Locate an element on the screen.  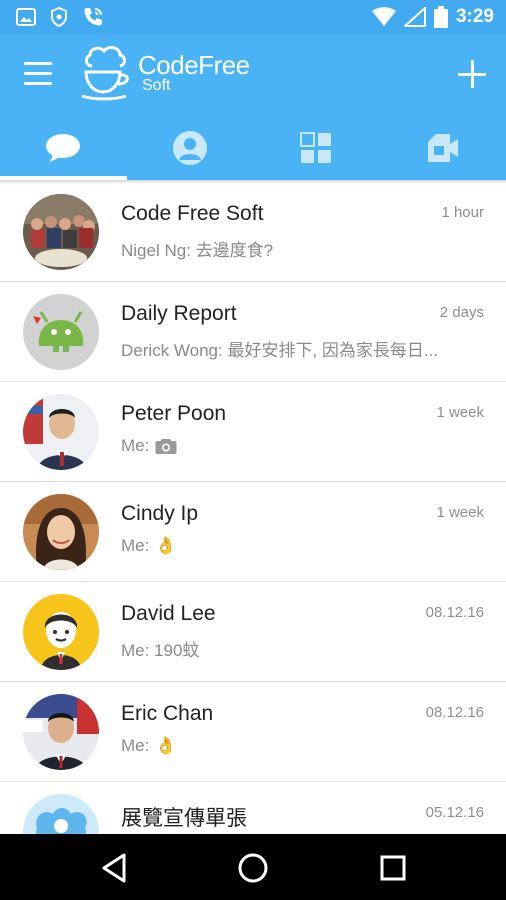
signal-icon is located at coordinates (414, 17).